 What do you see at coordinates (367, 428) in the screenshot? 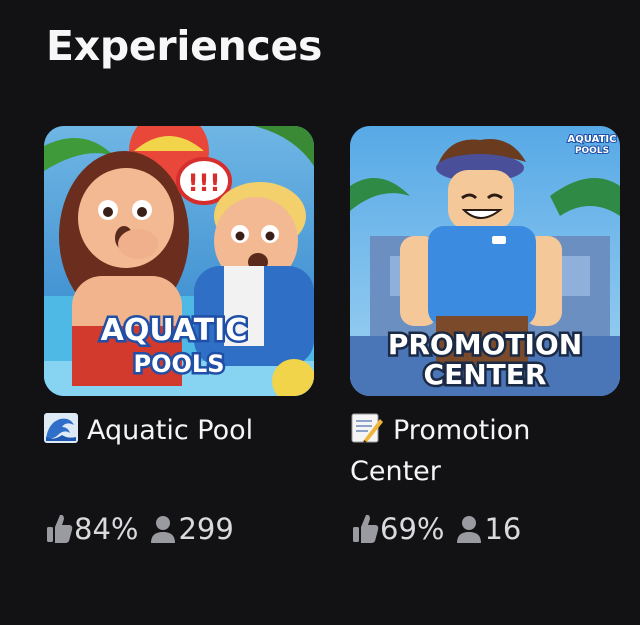
I see `memo-emoji-icon` at bounding box center [367, 428].